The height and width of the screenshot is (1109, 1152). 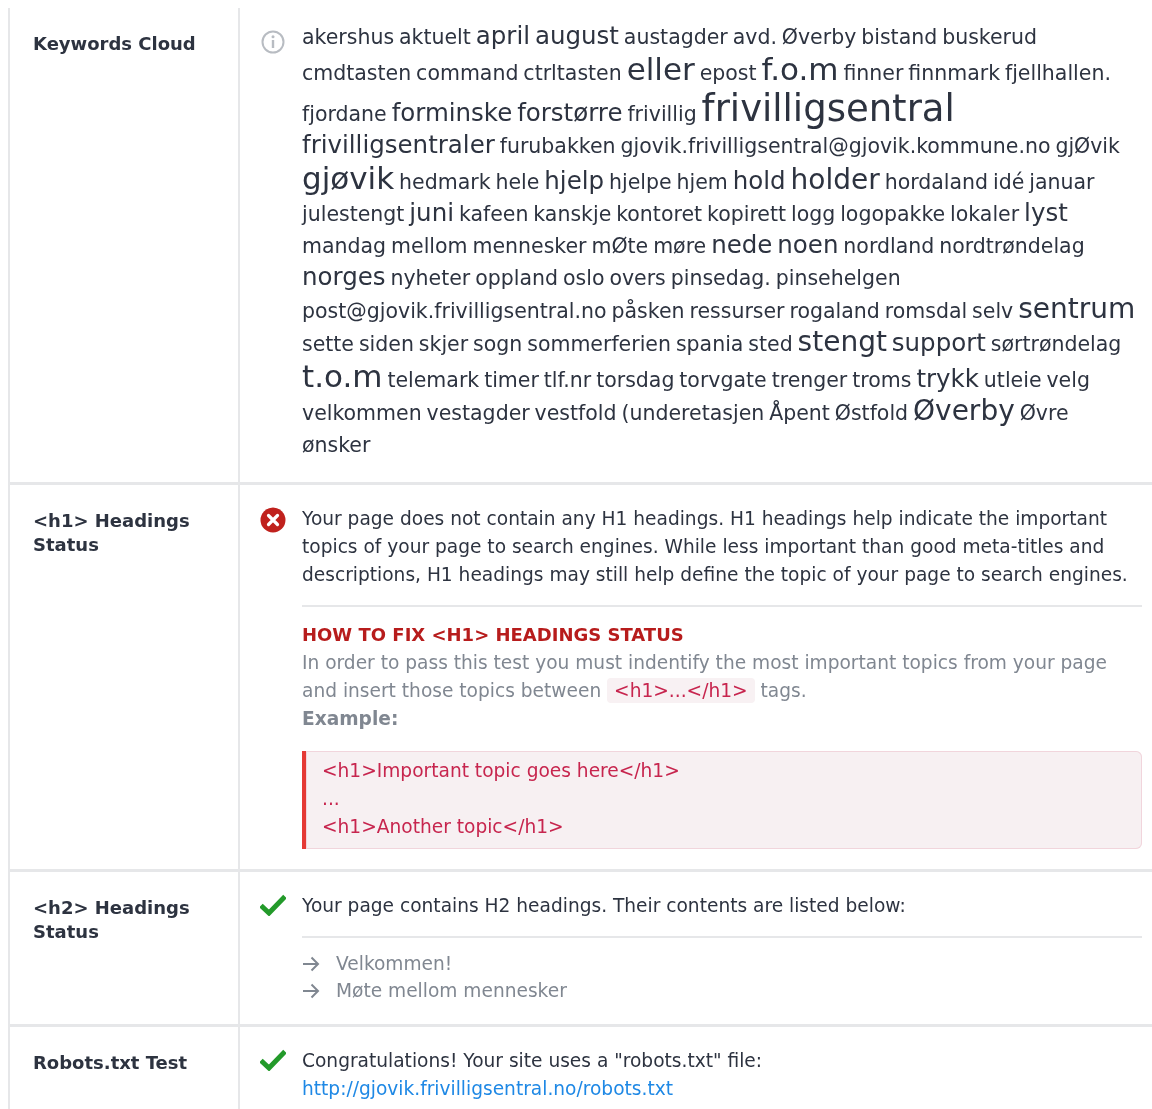 I want to click on keyword: sted, so click(x=770, y=344).